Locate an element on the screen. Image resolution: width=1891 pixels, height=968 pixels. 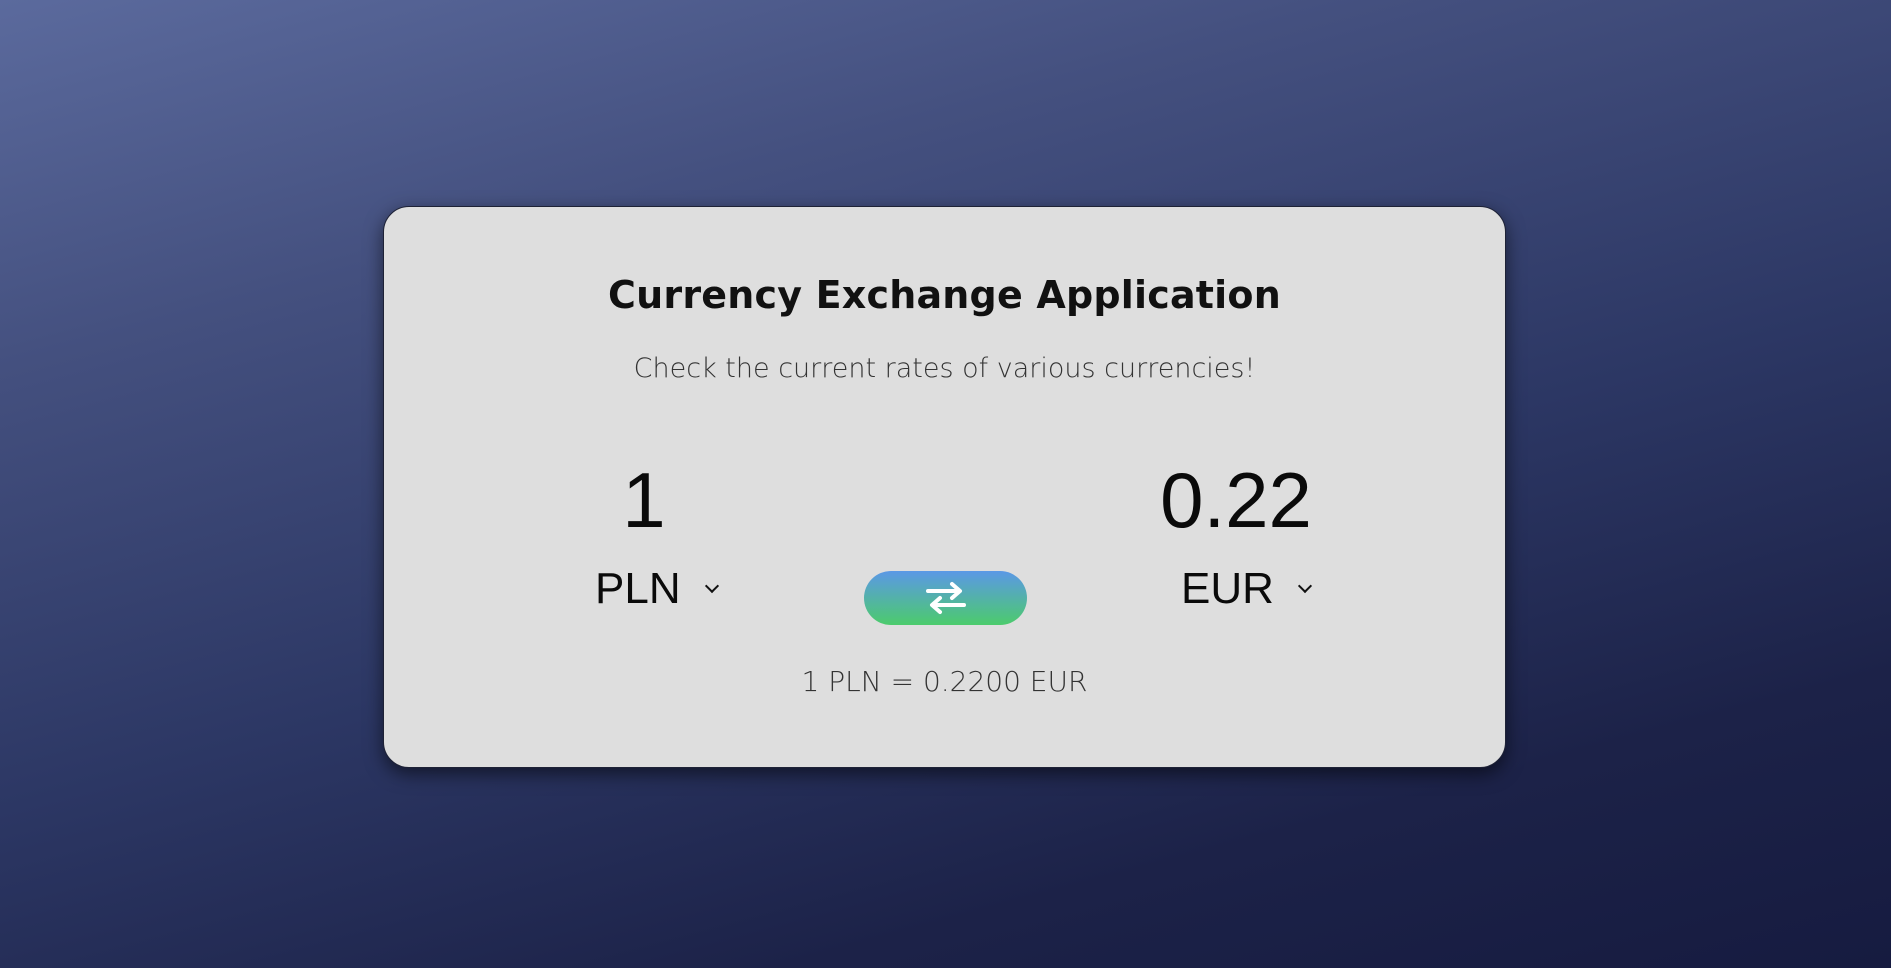
to-currency-select: EUR is located at coordinates (1246, 588).